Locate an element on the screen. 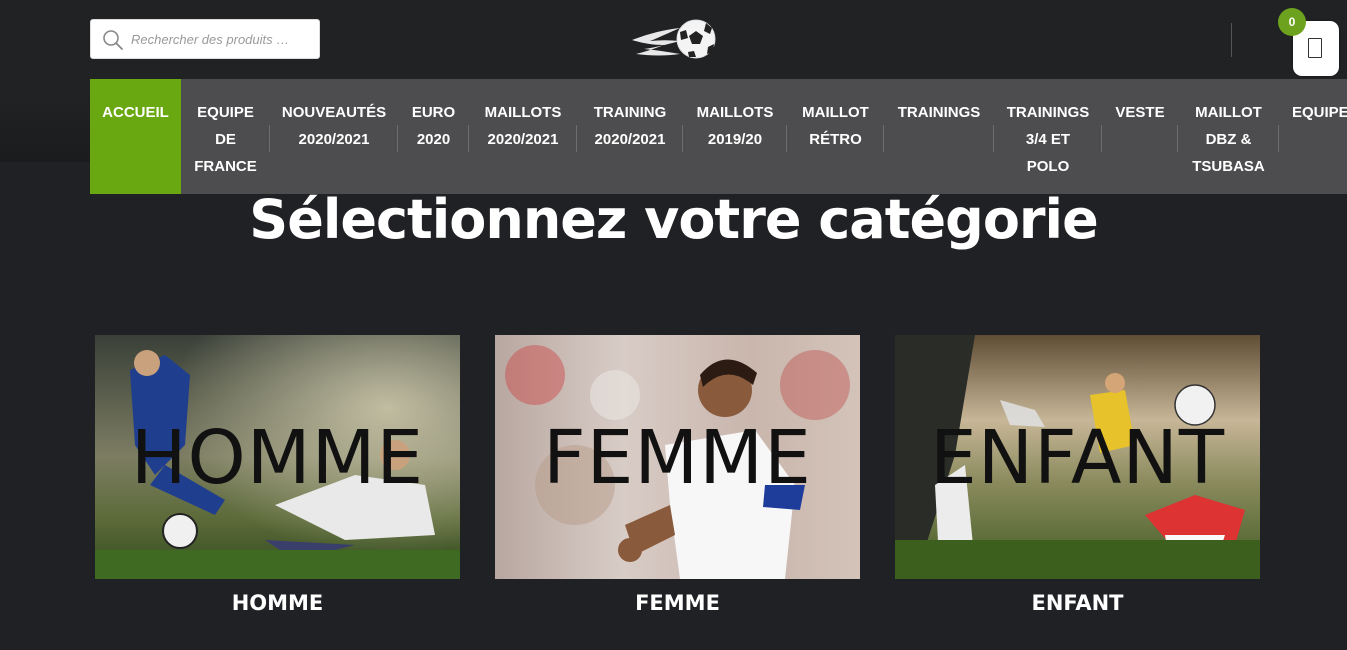 The height and width of the screenshot is (650, 1347). menu-label: 3/4 ET is located at coordinates (1048, 139).